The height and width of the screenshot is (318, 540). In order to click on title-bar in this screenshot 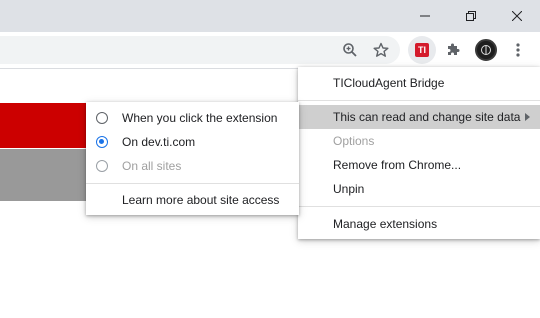, I will do `click(270, 16)`.